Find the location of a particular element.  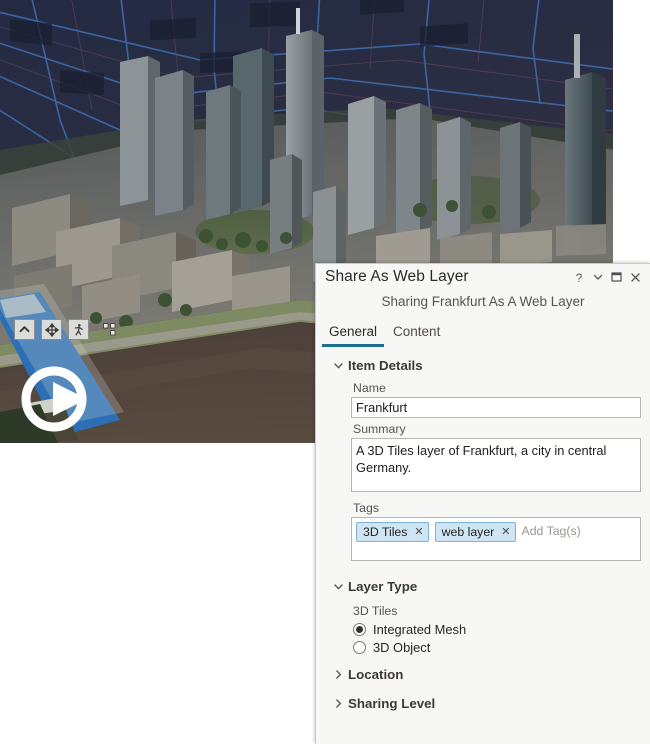

navigator-compass is located at coordinates (54, 399).